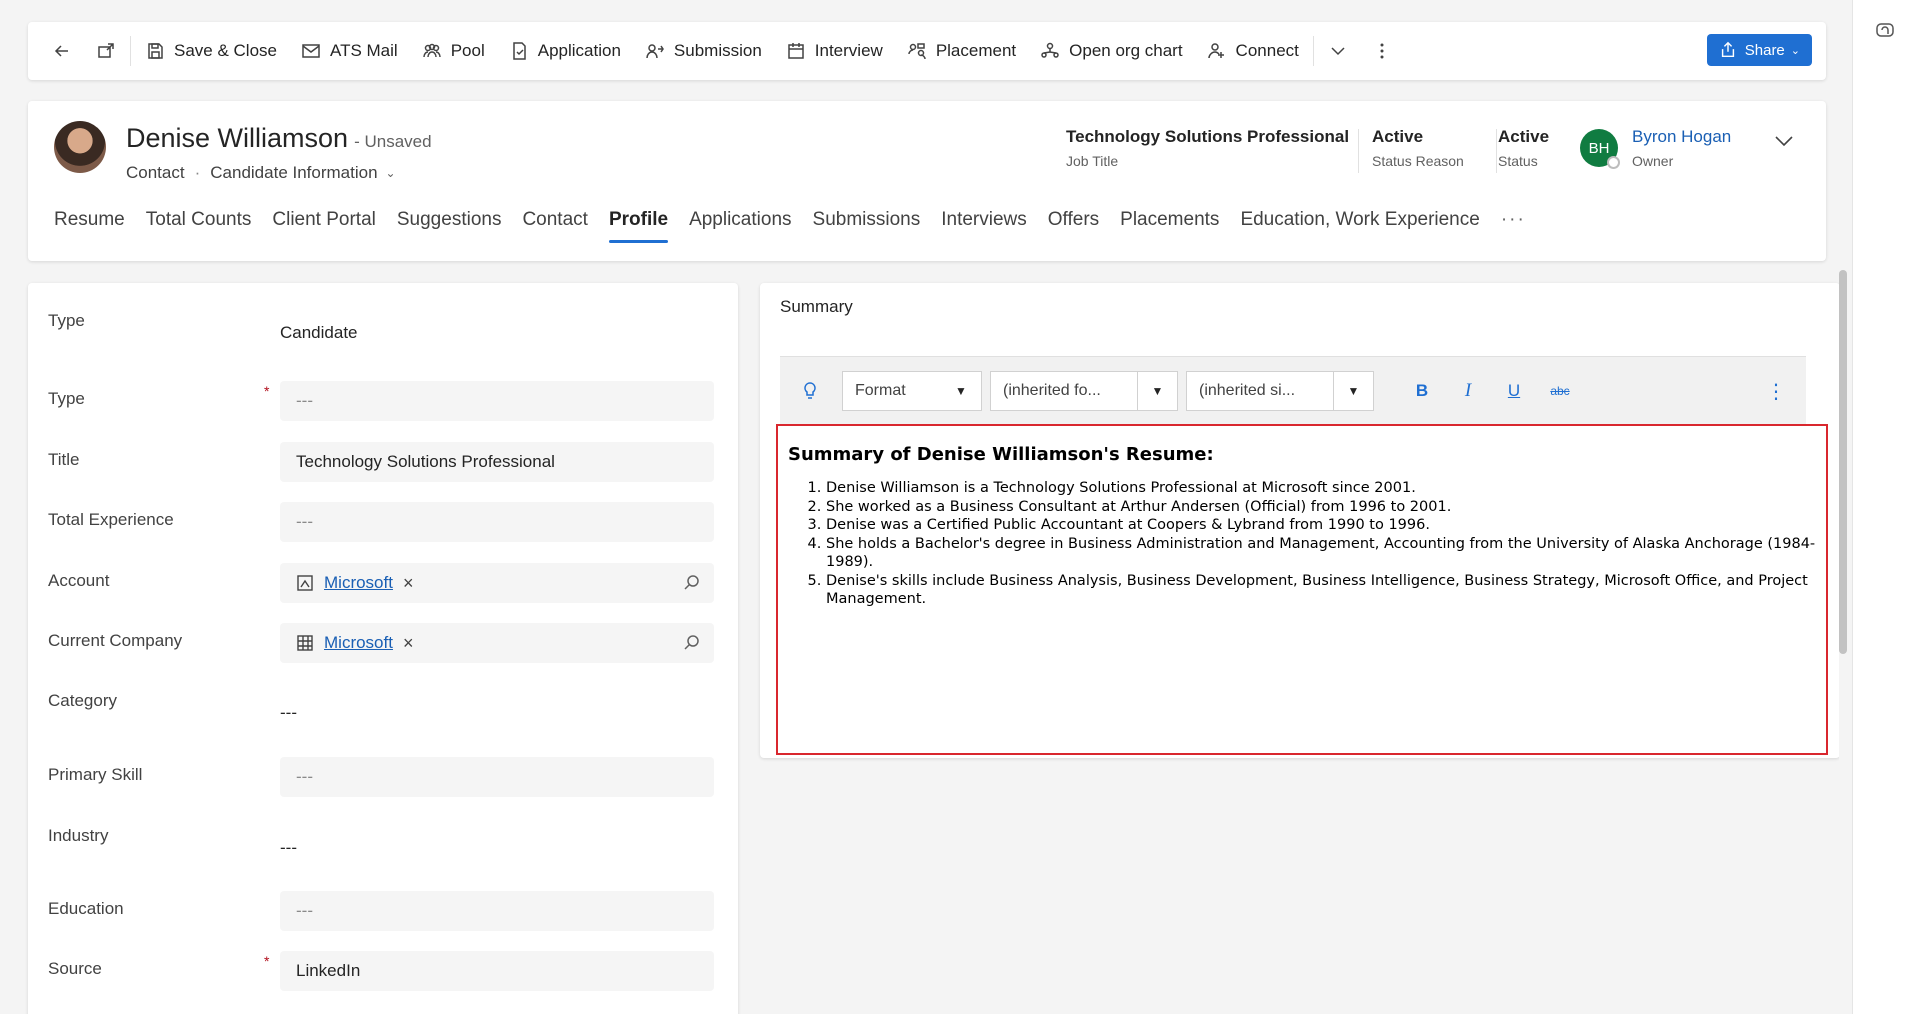 This screenshot has width=1920, height=1014. Describe the element at coordinates (497, 911) in the screenshot. I see `education-input: ---` at that location.